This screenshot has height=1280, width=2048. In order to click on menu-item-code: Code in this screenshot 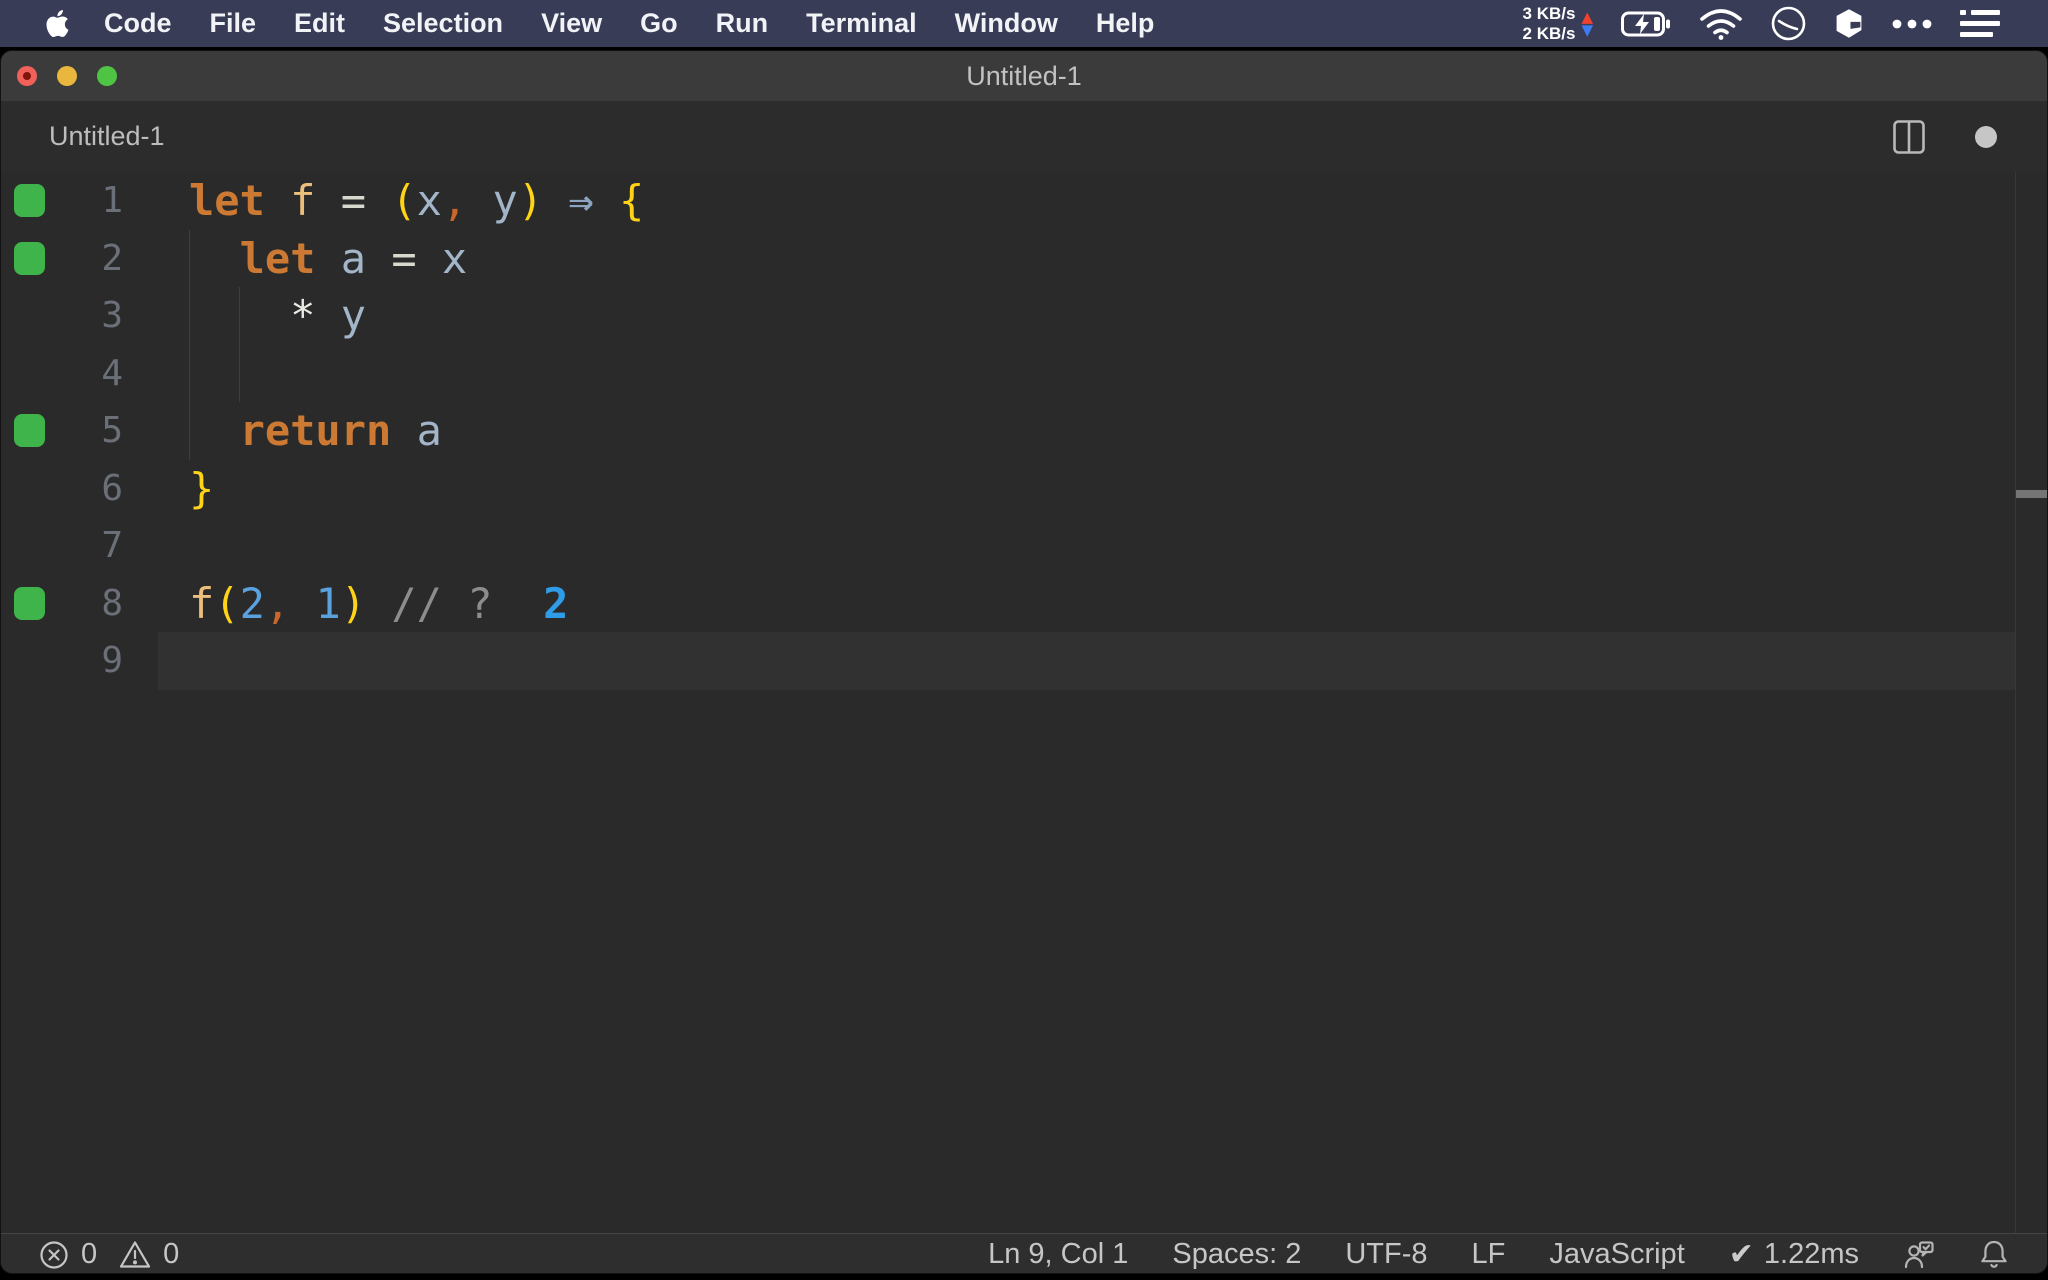, I will do `click(138, 23)`.